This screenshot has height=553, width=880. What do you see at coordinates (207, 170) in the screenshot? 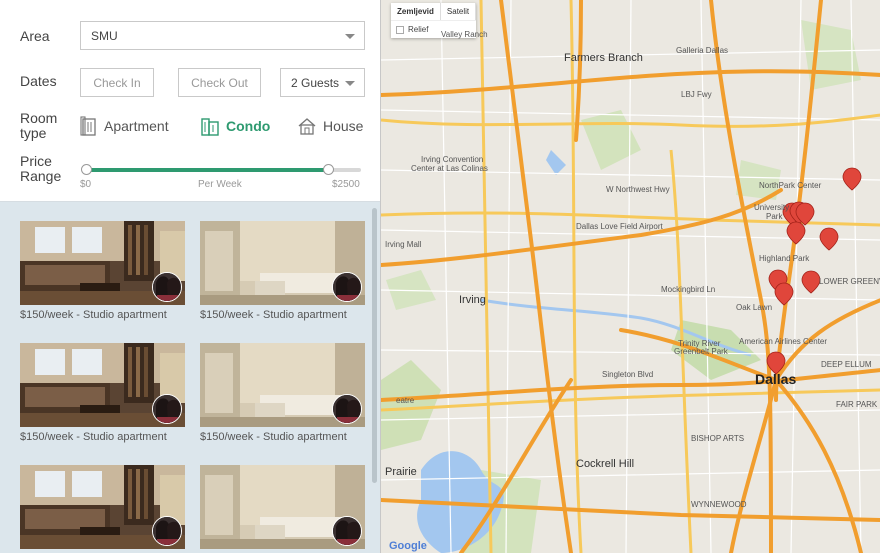
I see `price-slider-fill` at bounding box center [207, 170].